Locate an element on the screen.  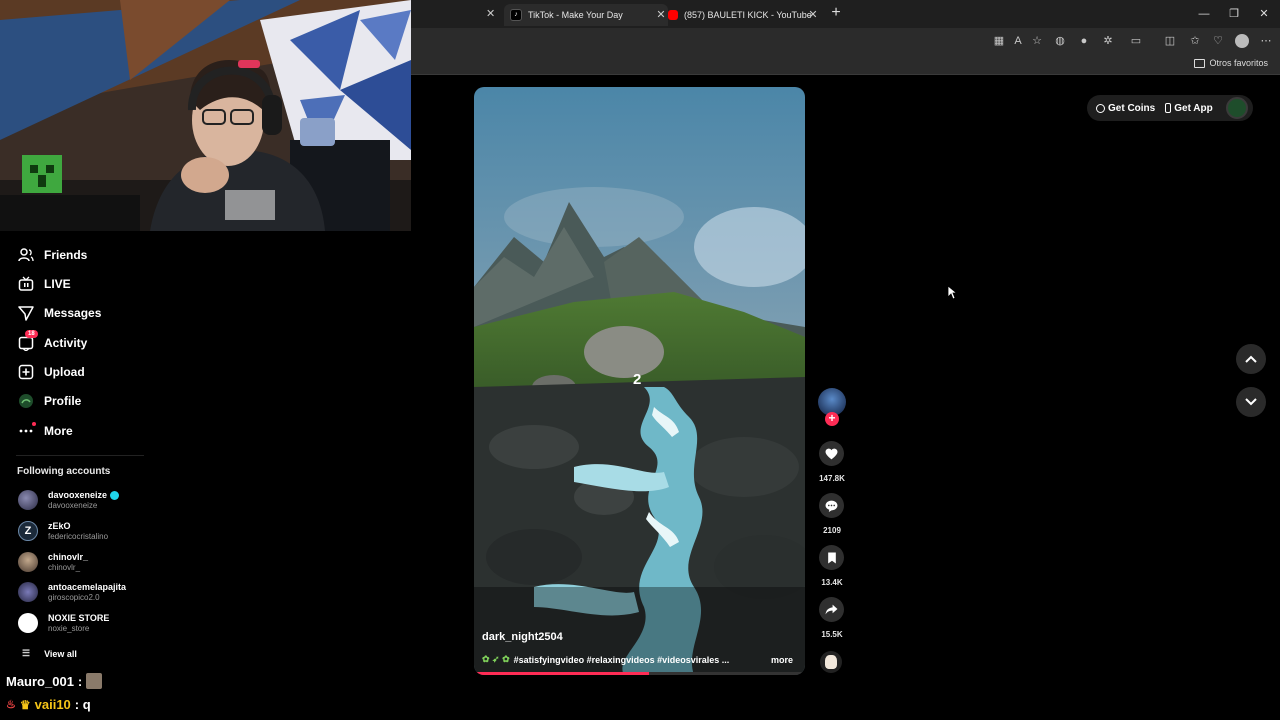
sidebar-divider is located at coordinates (80, 455).